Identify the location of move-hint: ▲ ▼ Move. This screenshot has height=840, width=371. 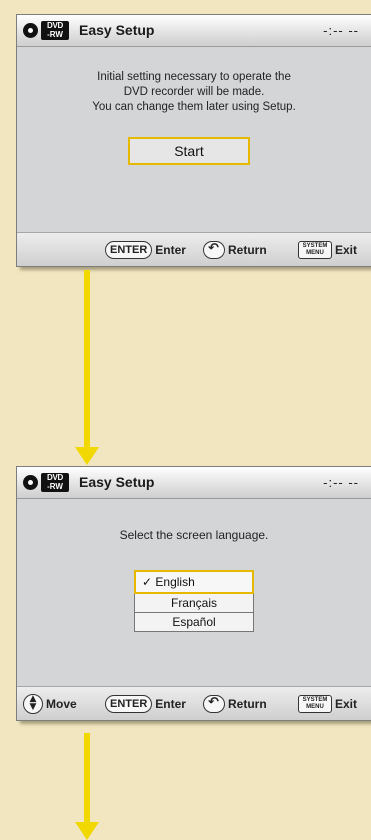
(50, 704).